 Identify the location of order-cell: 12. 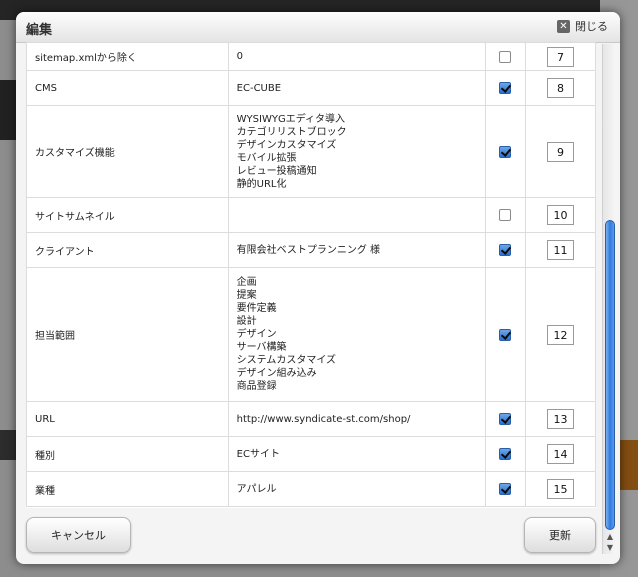
(560, 334).